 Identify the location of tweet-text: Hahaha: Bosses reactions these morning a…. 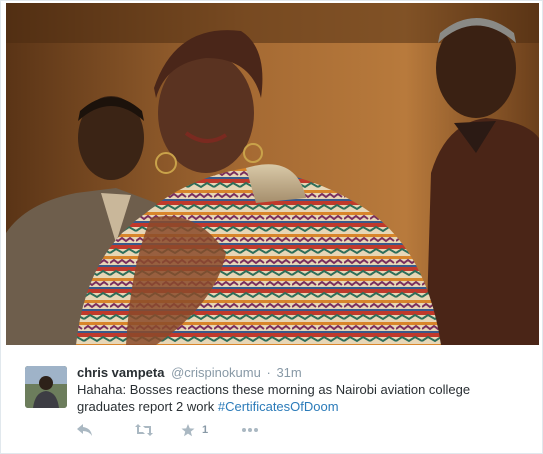
(297, 398).